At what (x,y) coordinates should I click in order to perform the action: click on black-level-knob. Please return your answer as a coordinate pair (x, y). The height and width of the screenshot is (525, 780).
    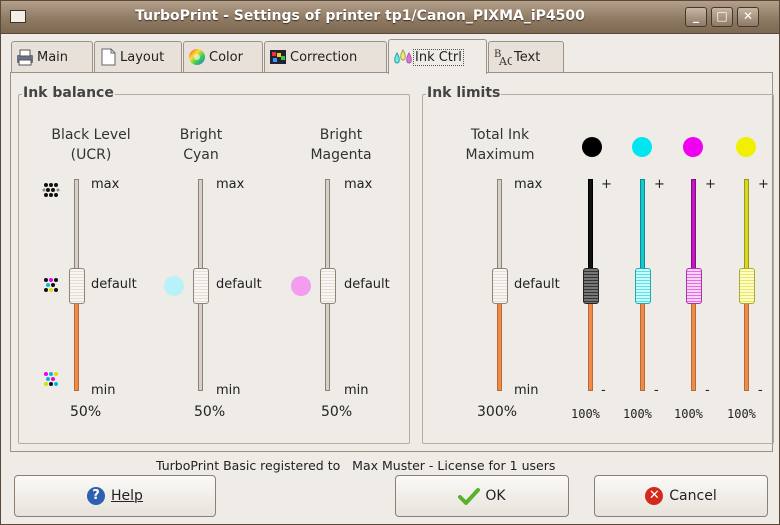
    Looking at the image, I should click on (77, 286).